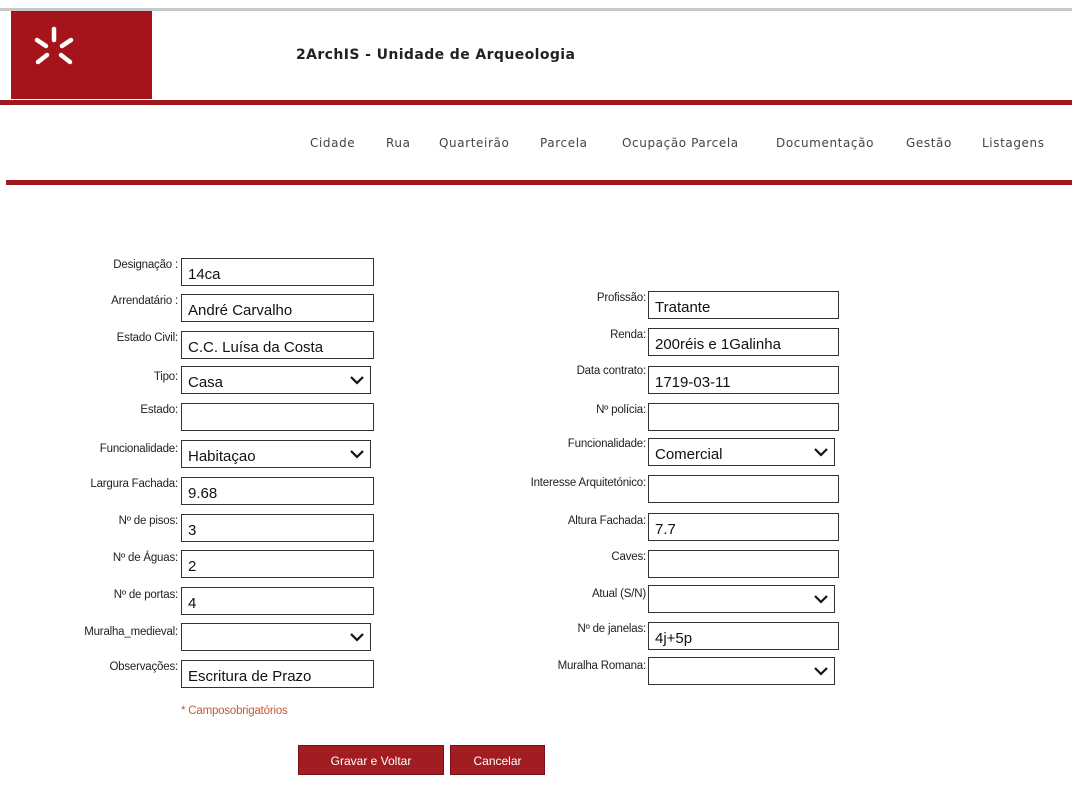 The height and width of the screenshot is (785, 1072). Describe the element at coordinates (689, 454) in the screenshot. I see `funcionalidade-right-select-value: Comercial` at that location.